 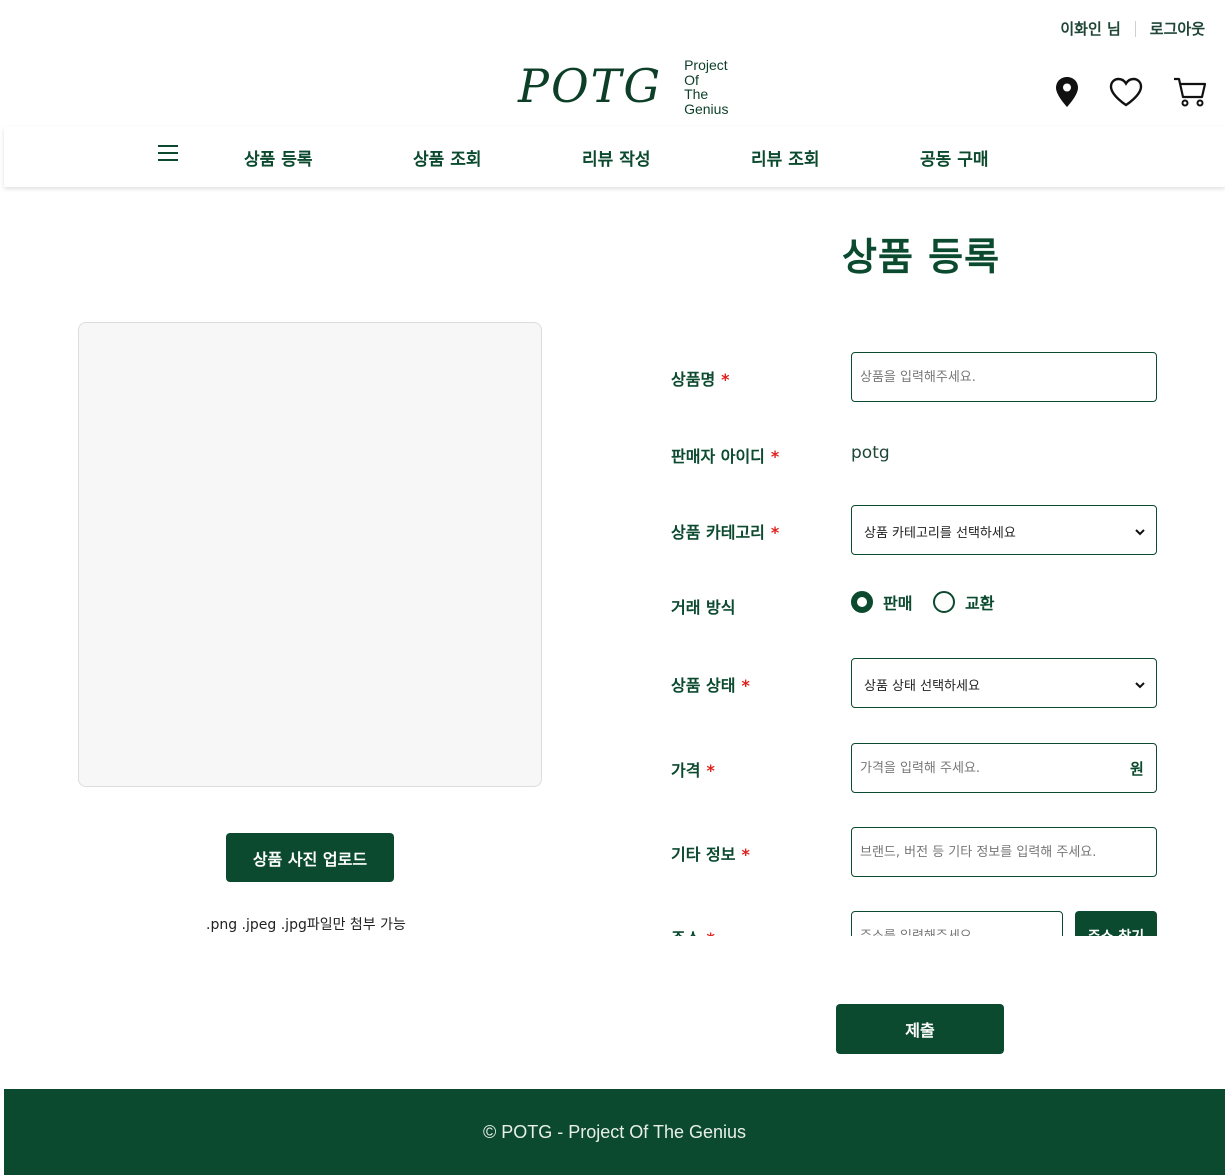 I want to click on extra-info-label: 기타 정보 *, so click(x=710, y=854).